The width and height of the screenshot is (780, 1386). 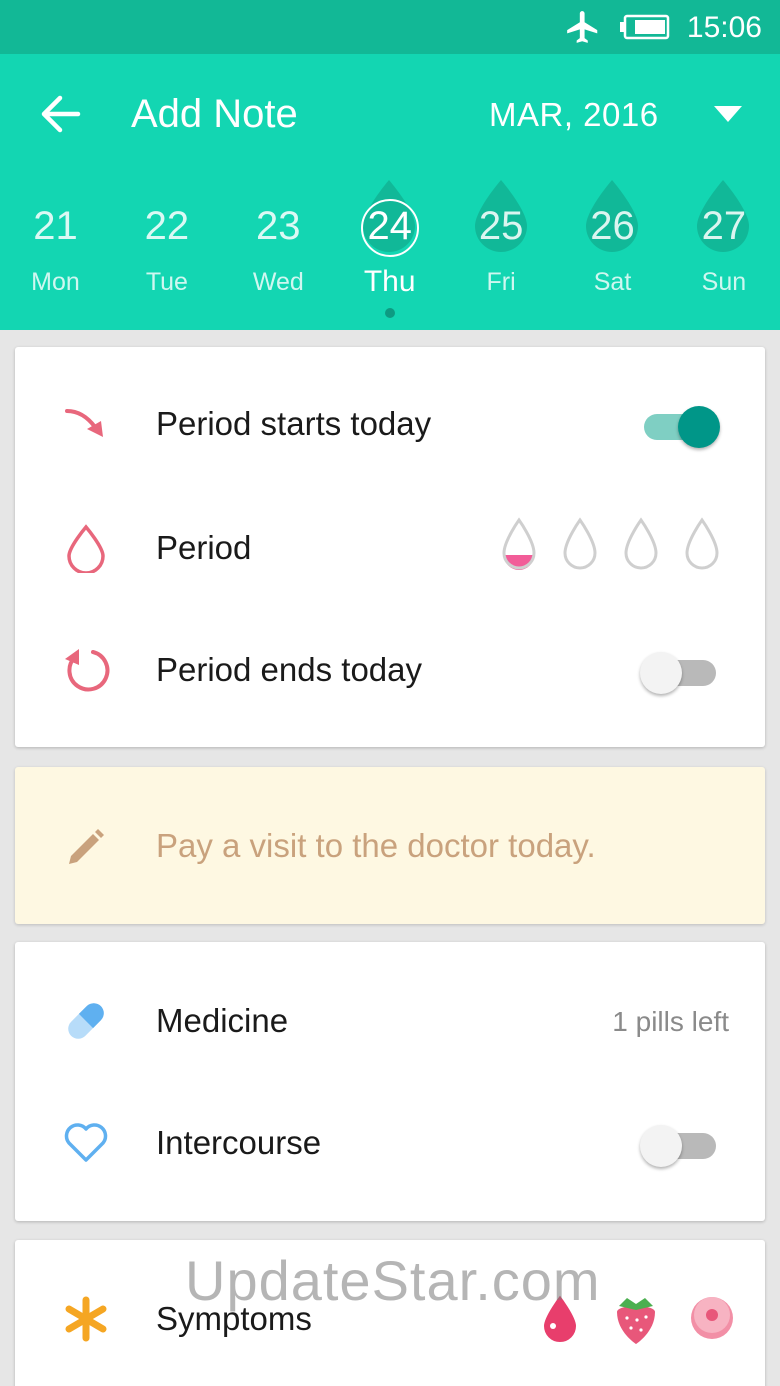 What do you see at coordinates (390, 313) in the screenshot?
I see `selected-day-indicator` at bounding box center [390, 313].